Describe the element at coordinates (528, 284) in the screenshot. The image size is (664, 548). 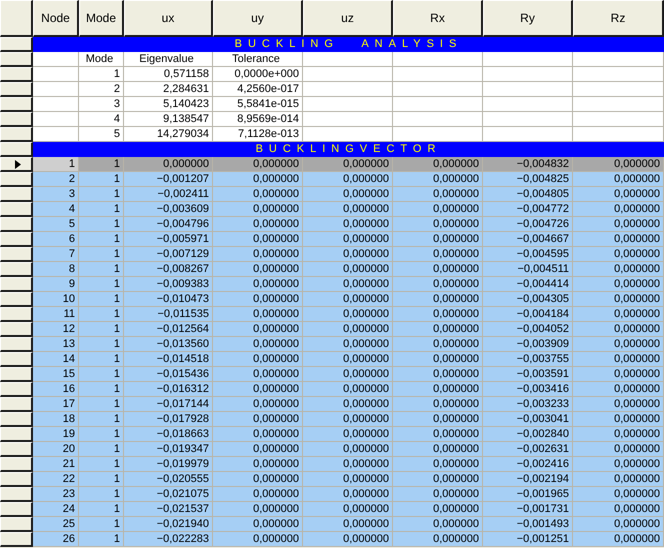
I see `table-cell: −0,004414` at that location.